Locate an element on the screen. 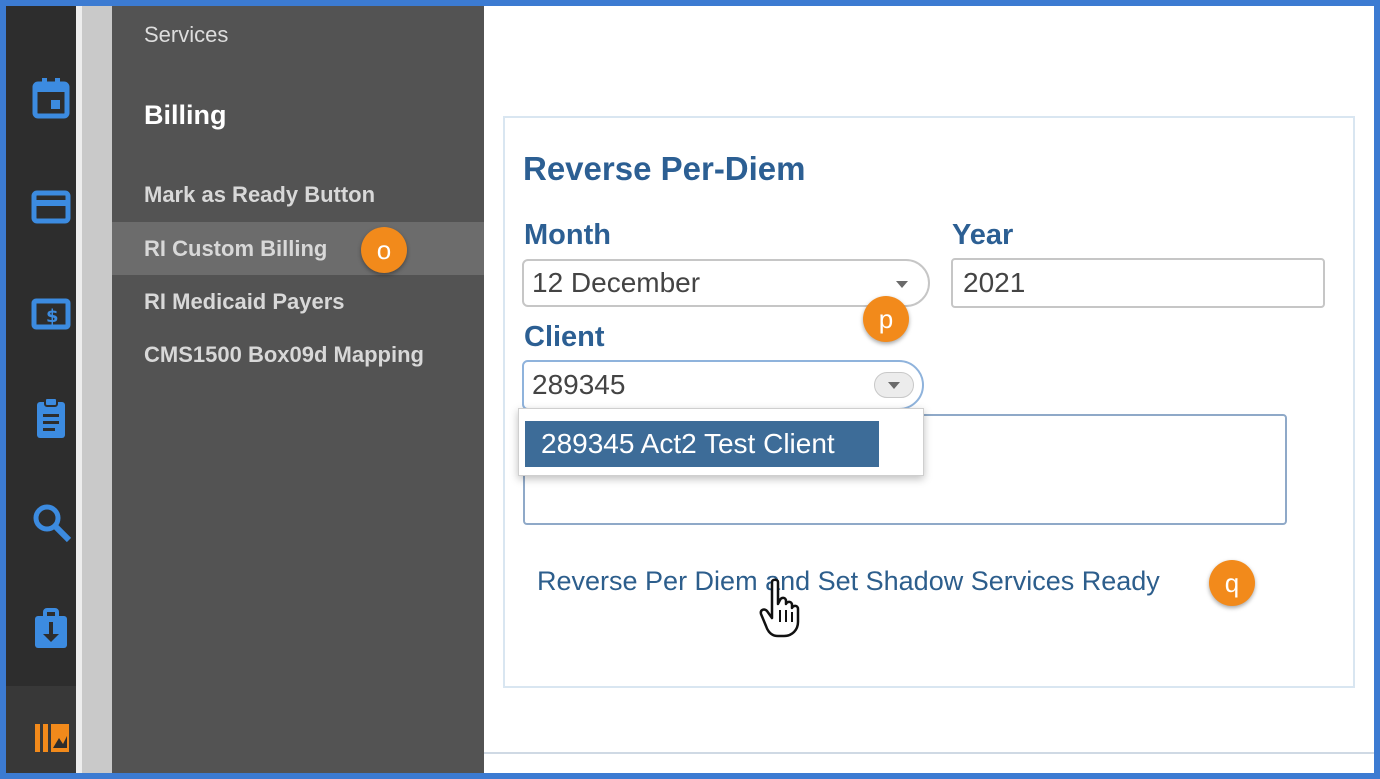 The image size is (1380, 779). month-select: 12 December is located at coordinates (726, 283).